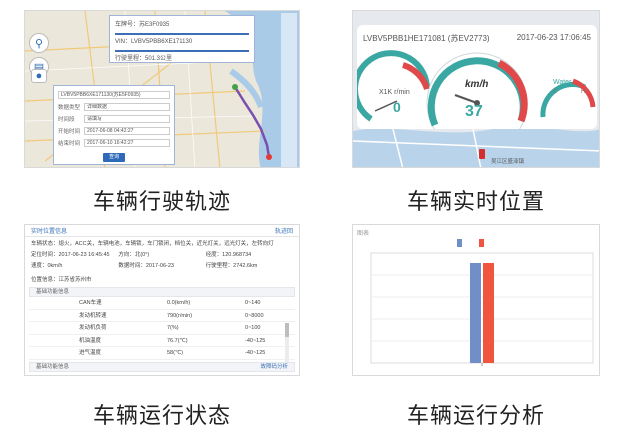 Image resolution: width=640 pixels, height=443 pixels. What do you see at coordinates (146, 266) in the screenshot?
I see `status-cell: 数据时间：2017-06-23` at bounding box center [146, 266].